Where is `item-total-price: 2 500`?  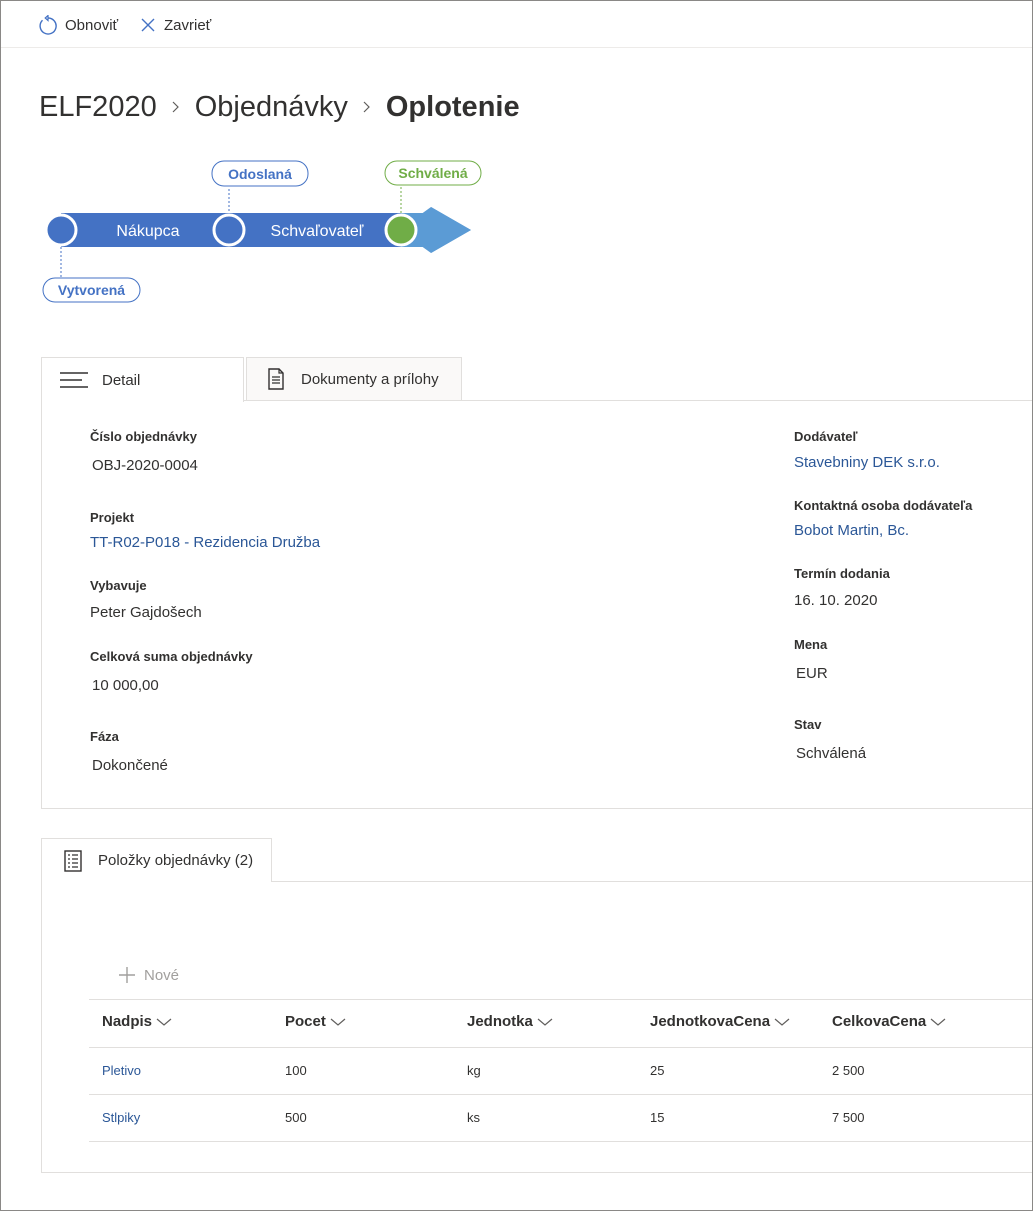 item-total-price: 2 500 is located at coordinates (848, 1070).